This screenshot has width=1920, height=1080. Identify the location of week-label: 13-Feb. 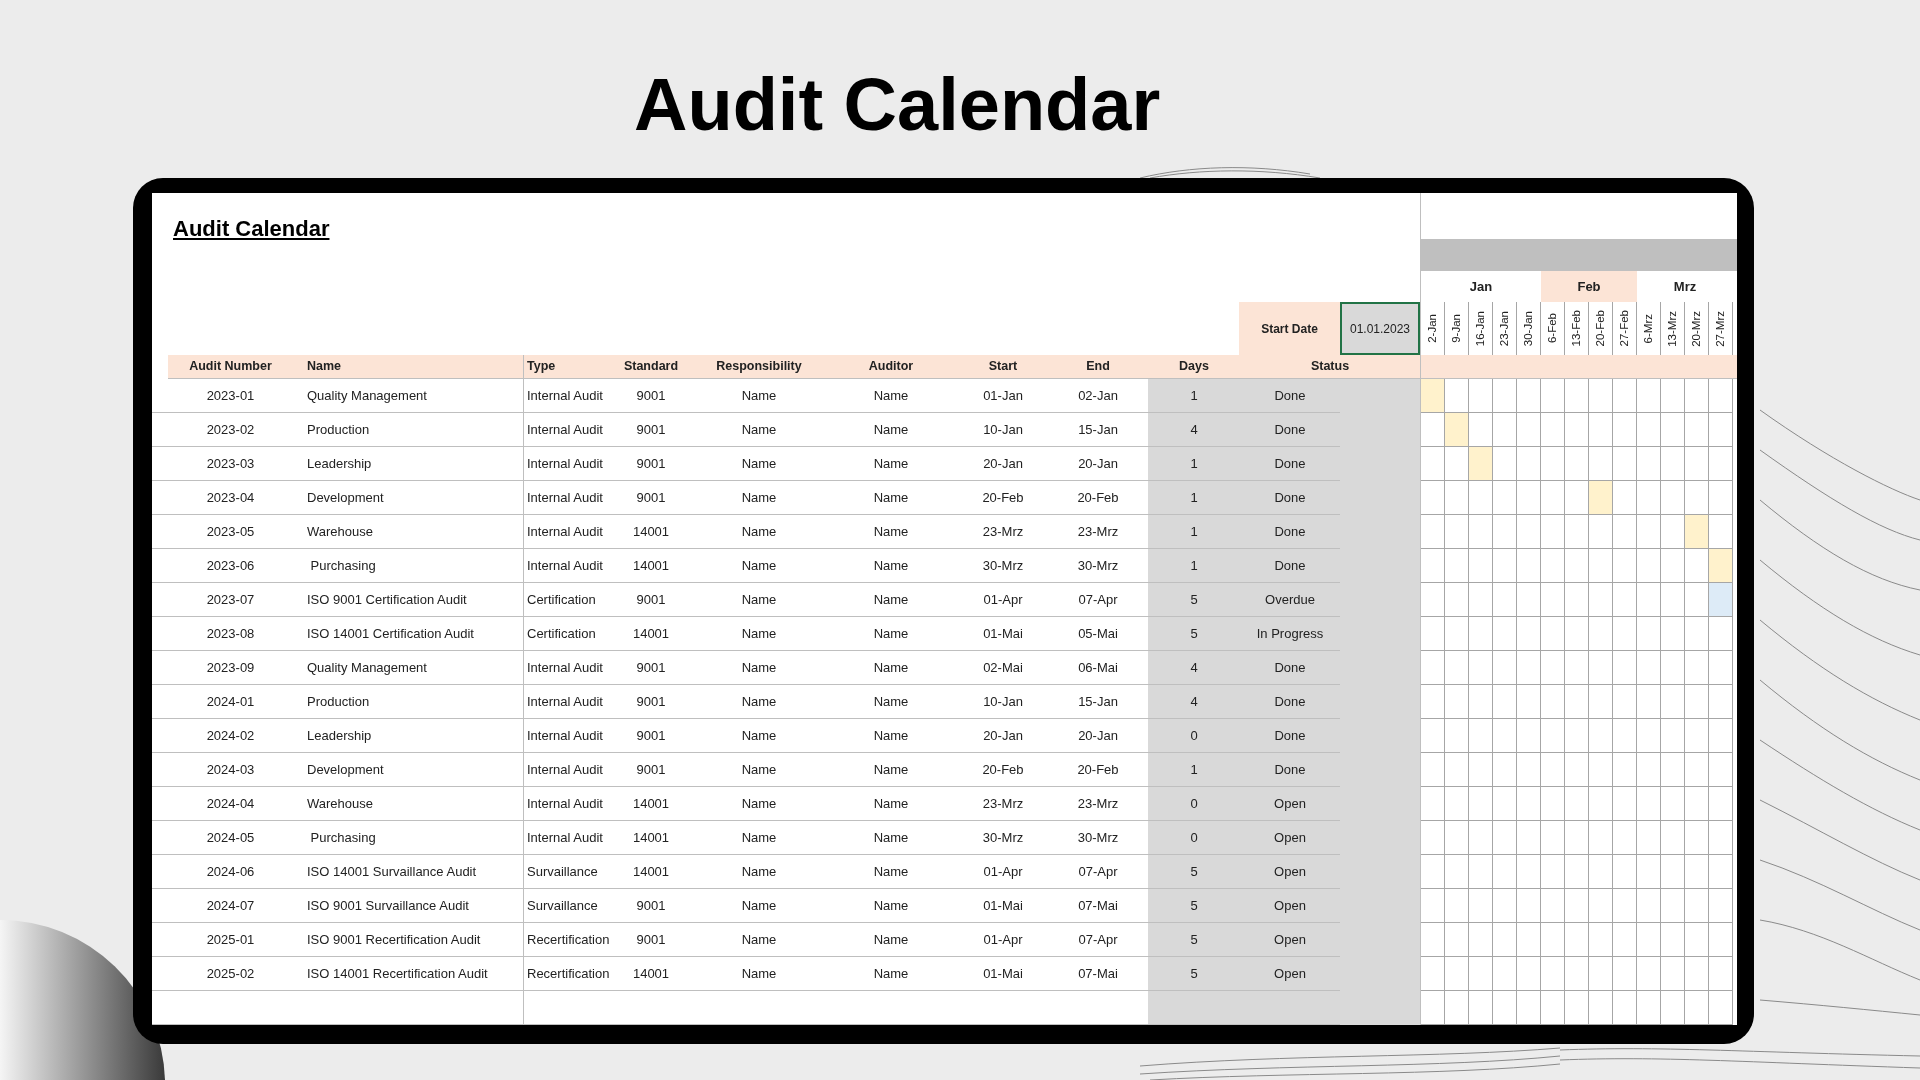
(1575, 328).